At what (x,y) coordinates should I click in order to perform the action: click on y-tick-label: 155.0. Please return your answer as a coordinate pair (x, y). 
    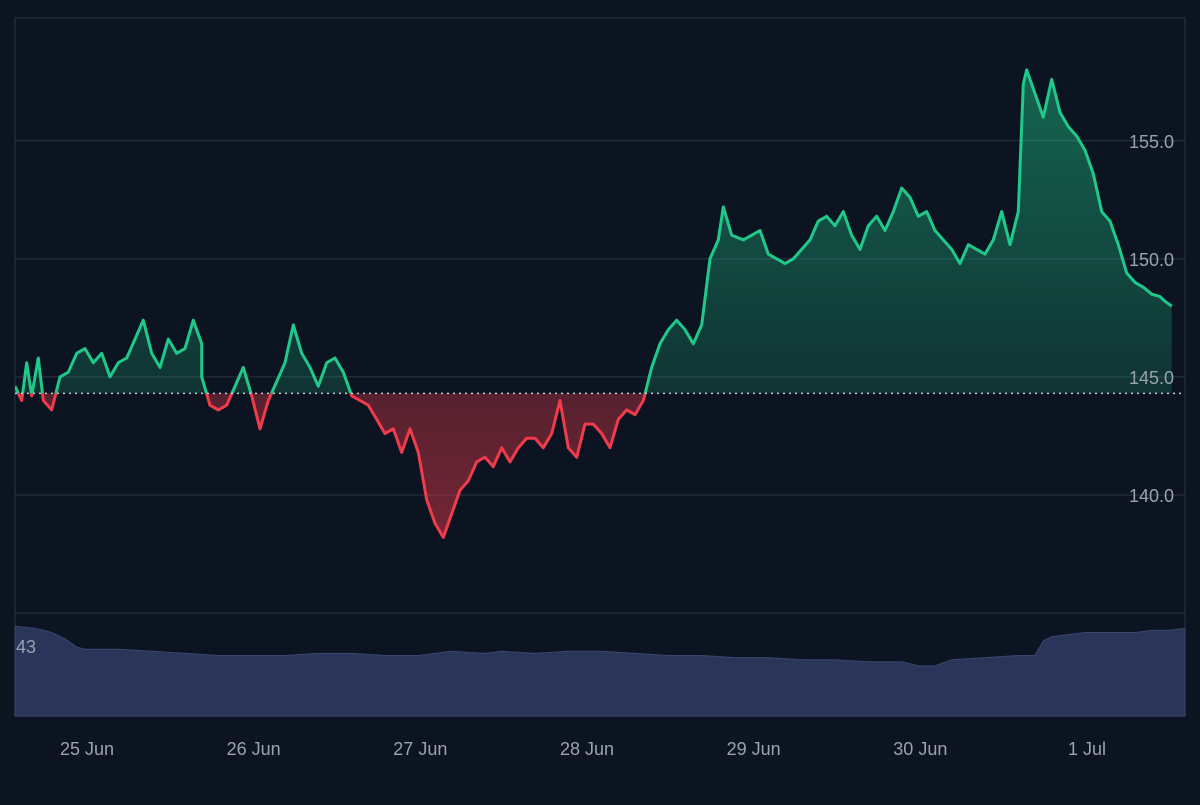
    Looking at the image, I should click on (1151, 142).